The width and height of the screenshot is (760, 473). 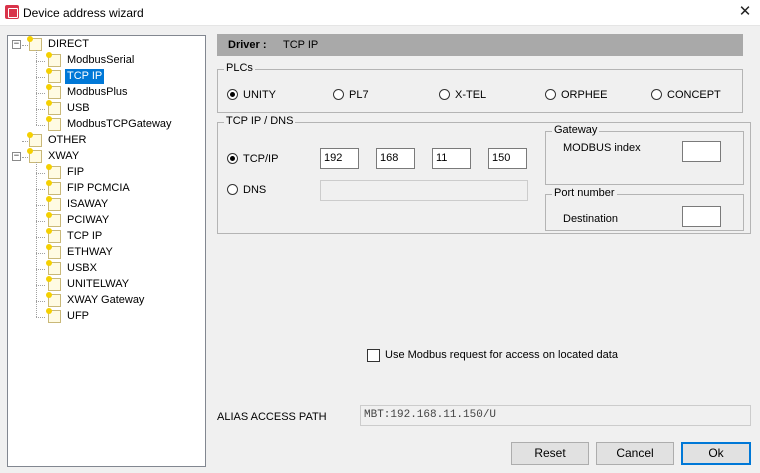 What do you see at coordinates (576, 130) in the screenshot?
I see `gateway-legend: Gateway` at bounding box center [576, 130].